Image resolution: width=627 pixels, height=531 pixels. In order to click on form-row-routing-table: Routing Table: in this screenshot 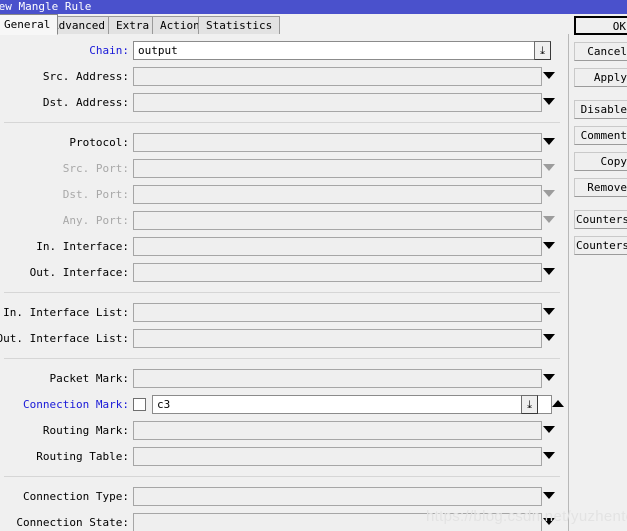, I will do `click(284, 457)`.